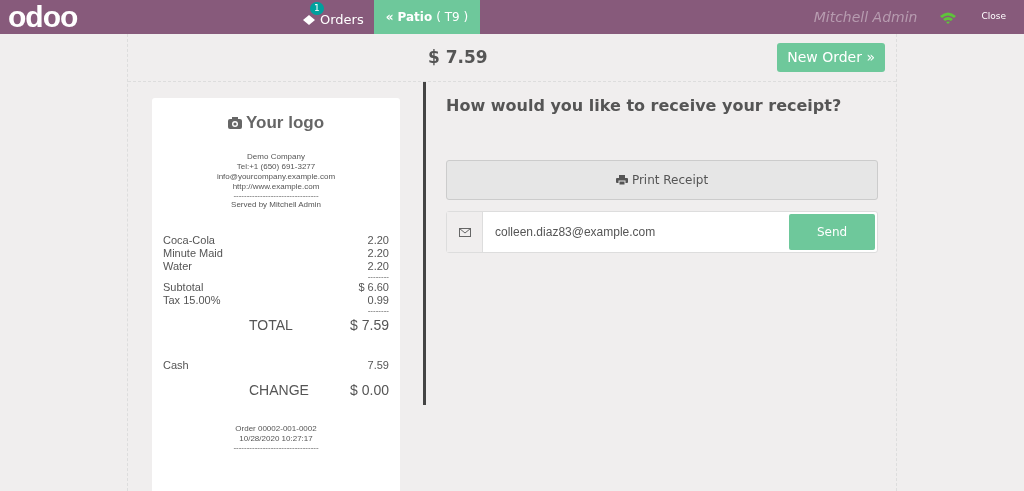 Image resolution: width=1024 pixels, height=491 pixels. I want to click on company-info-line: http://www.example.com, so click(276, 186).